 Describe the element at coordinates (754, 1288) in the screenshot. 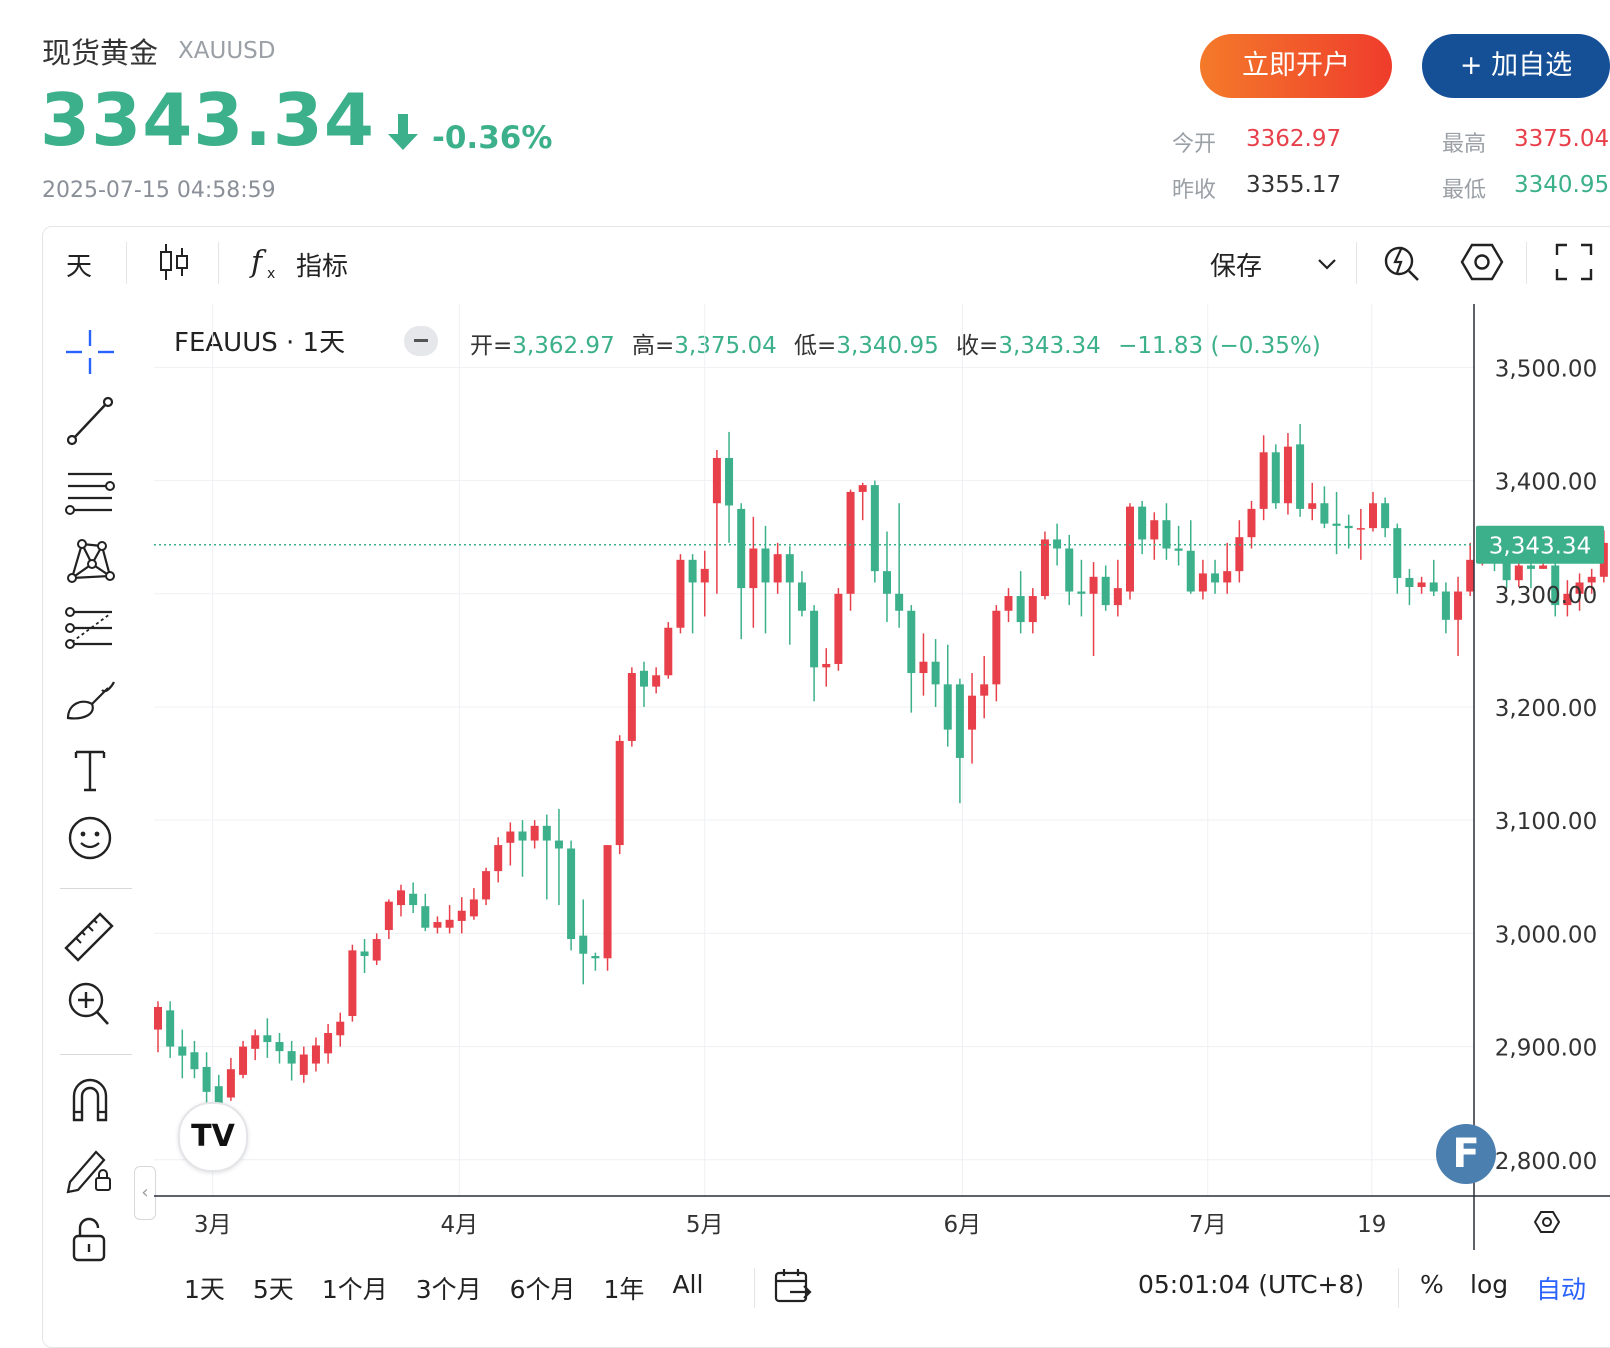

I see `timebar-divider` at that location.